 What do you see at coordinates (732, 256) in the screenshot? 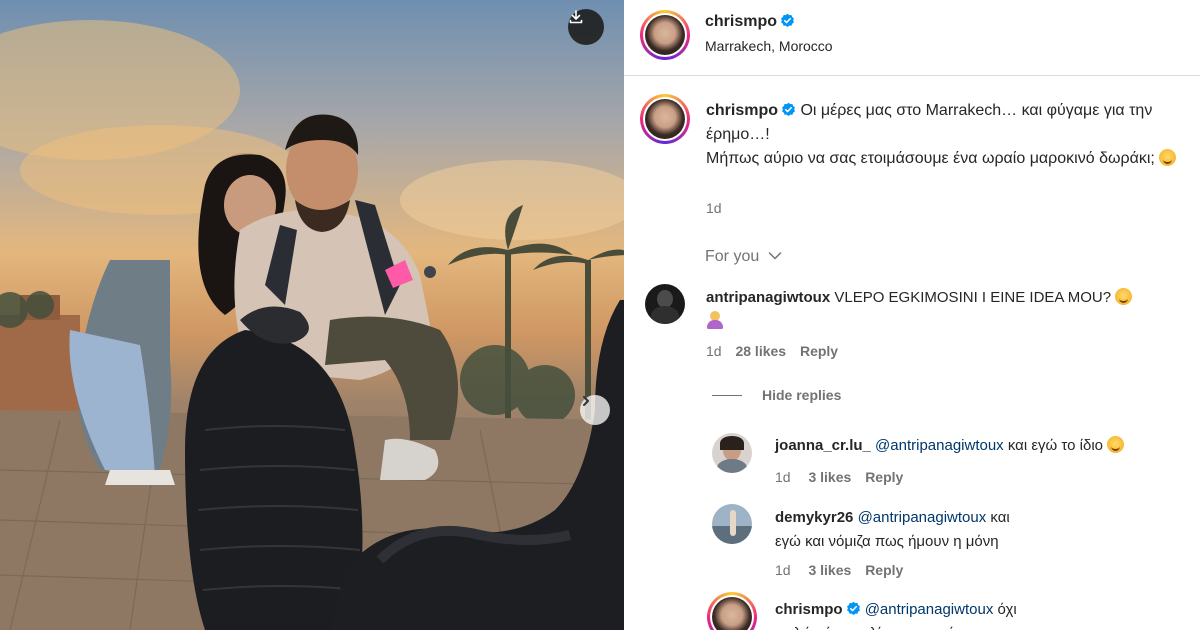
I see `comment-sort-label: For you` at bounding box center [732, 256].